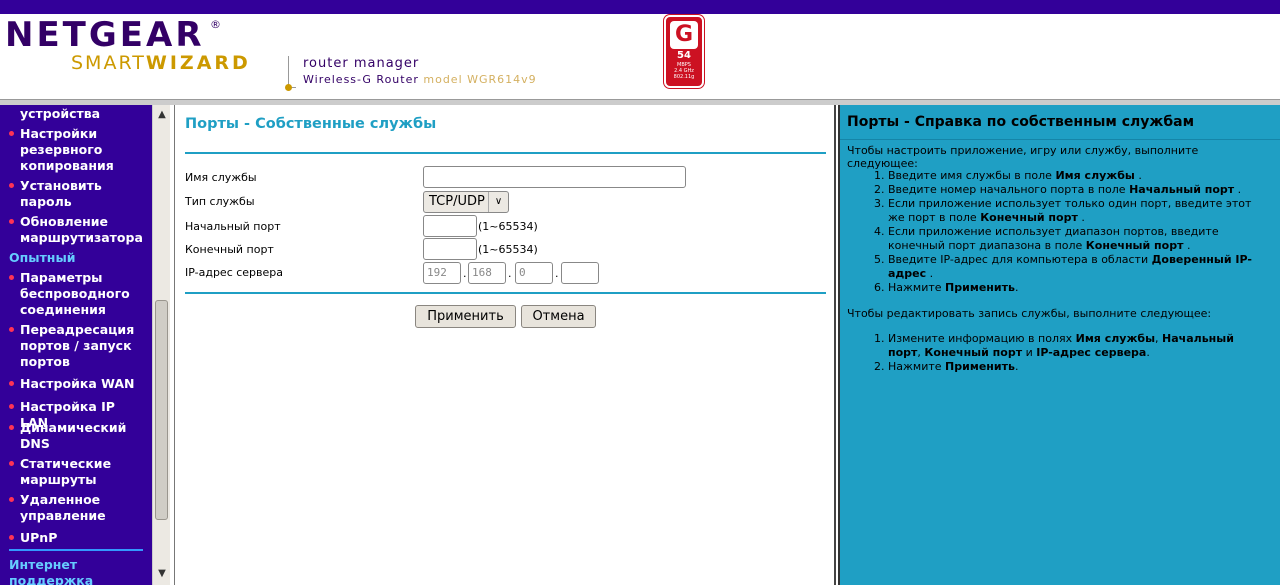 The image size is (1280, 585). Describe the element at coordinates (1021, 122) in the screenshot. I see `help-title: Порты - Справка по собственным службам` at that location.